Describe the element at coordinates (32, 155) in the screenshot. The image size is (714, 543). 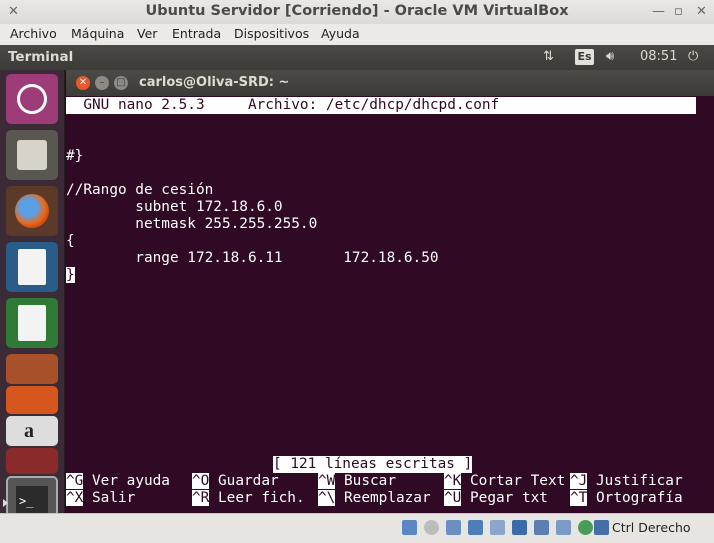
I see `files-icon` at that location.